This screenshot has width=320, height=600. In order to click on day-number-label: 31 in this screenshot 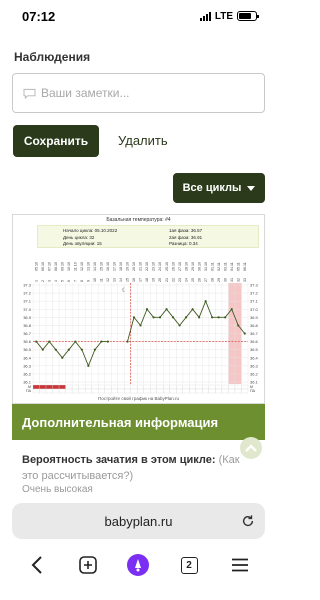, I will do `click(232, 280)`.